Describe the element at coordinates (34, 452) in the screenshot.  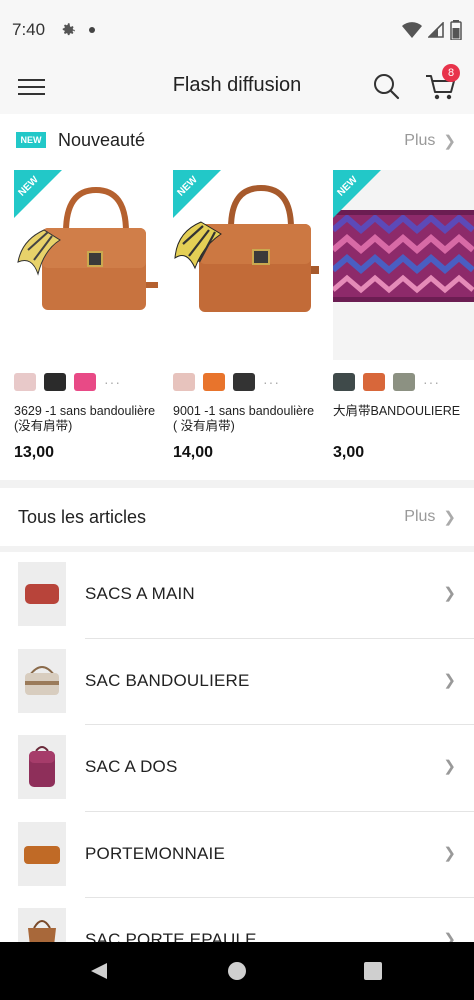
I see `product-price: 13,00` at that location.